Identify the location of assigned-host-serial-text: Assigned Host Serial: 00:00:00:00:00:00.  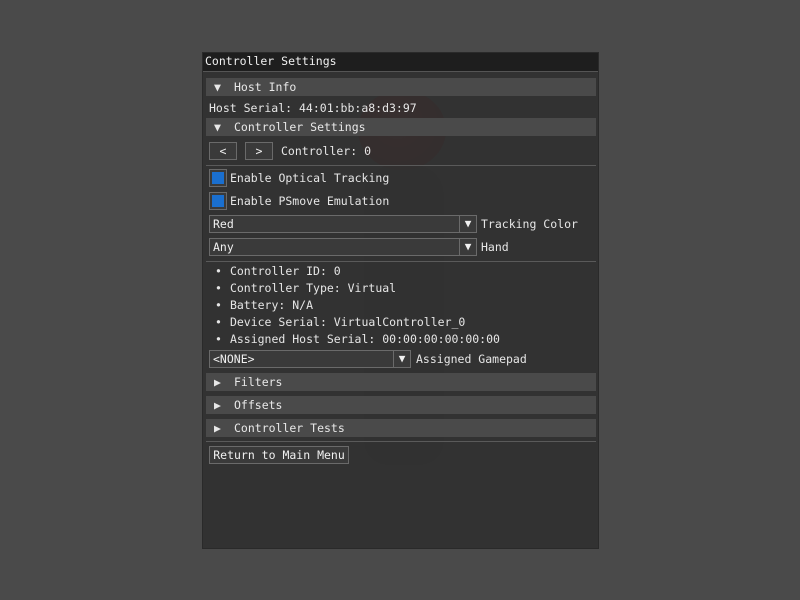
(364, 339).